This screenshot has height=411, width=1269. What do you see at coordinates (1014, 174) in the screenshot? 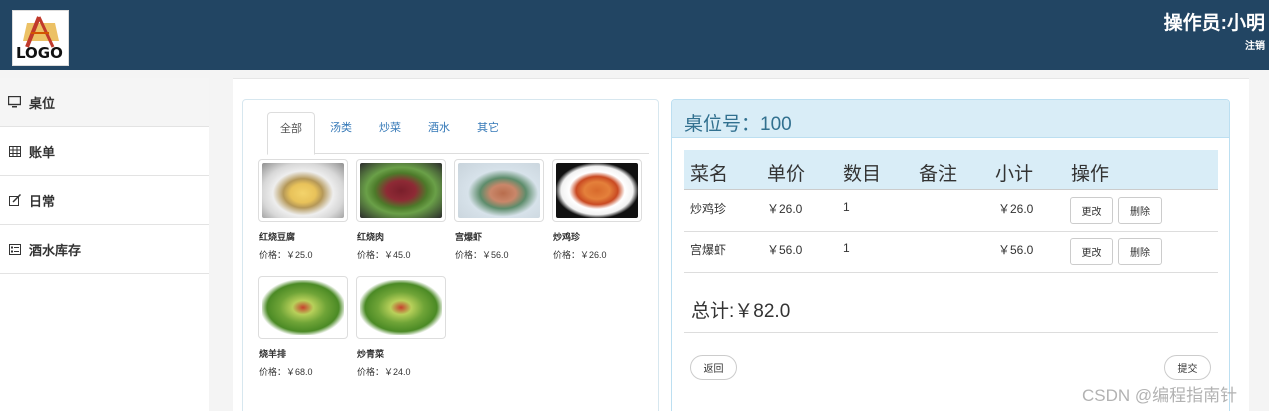
I see `column-header: 小计` at bounding box center [1014, 174].